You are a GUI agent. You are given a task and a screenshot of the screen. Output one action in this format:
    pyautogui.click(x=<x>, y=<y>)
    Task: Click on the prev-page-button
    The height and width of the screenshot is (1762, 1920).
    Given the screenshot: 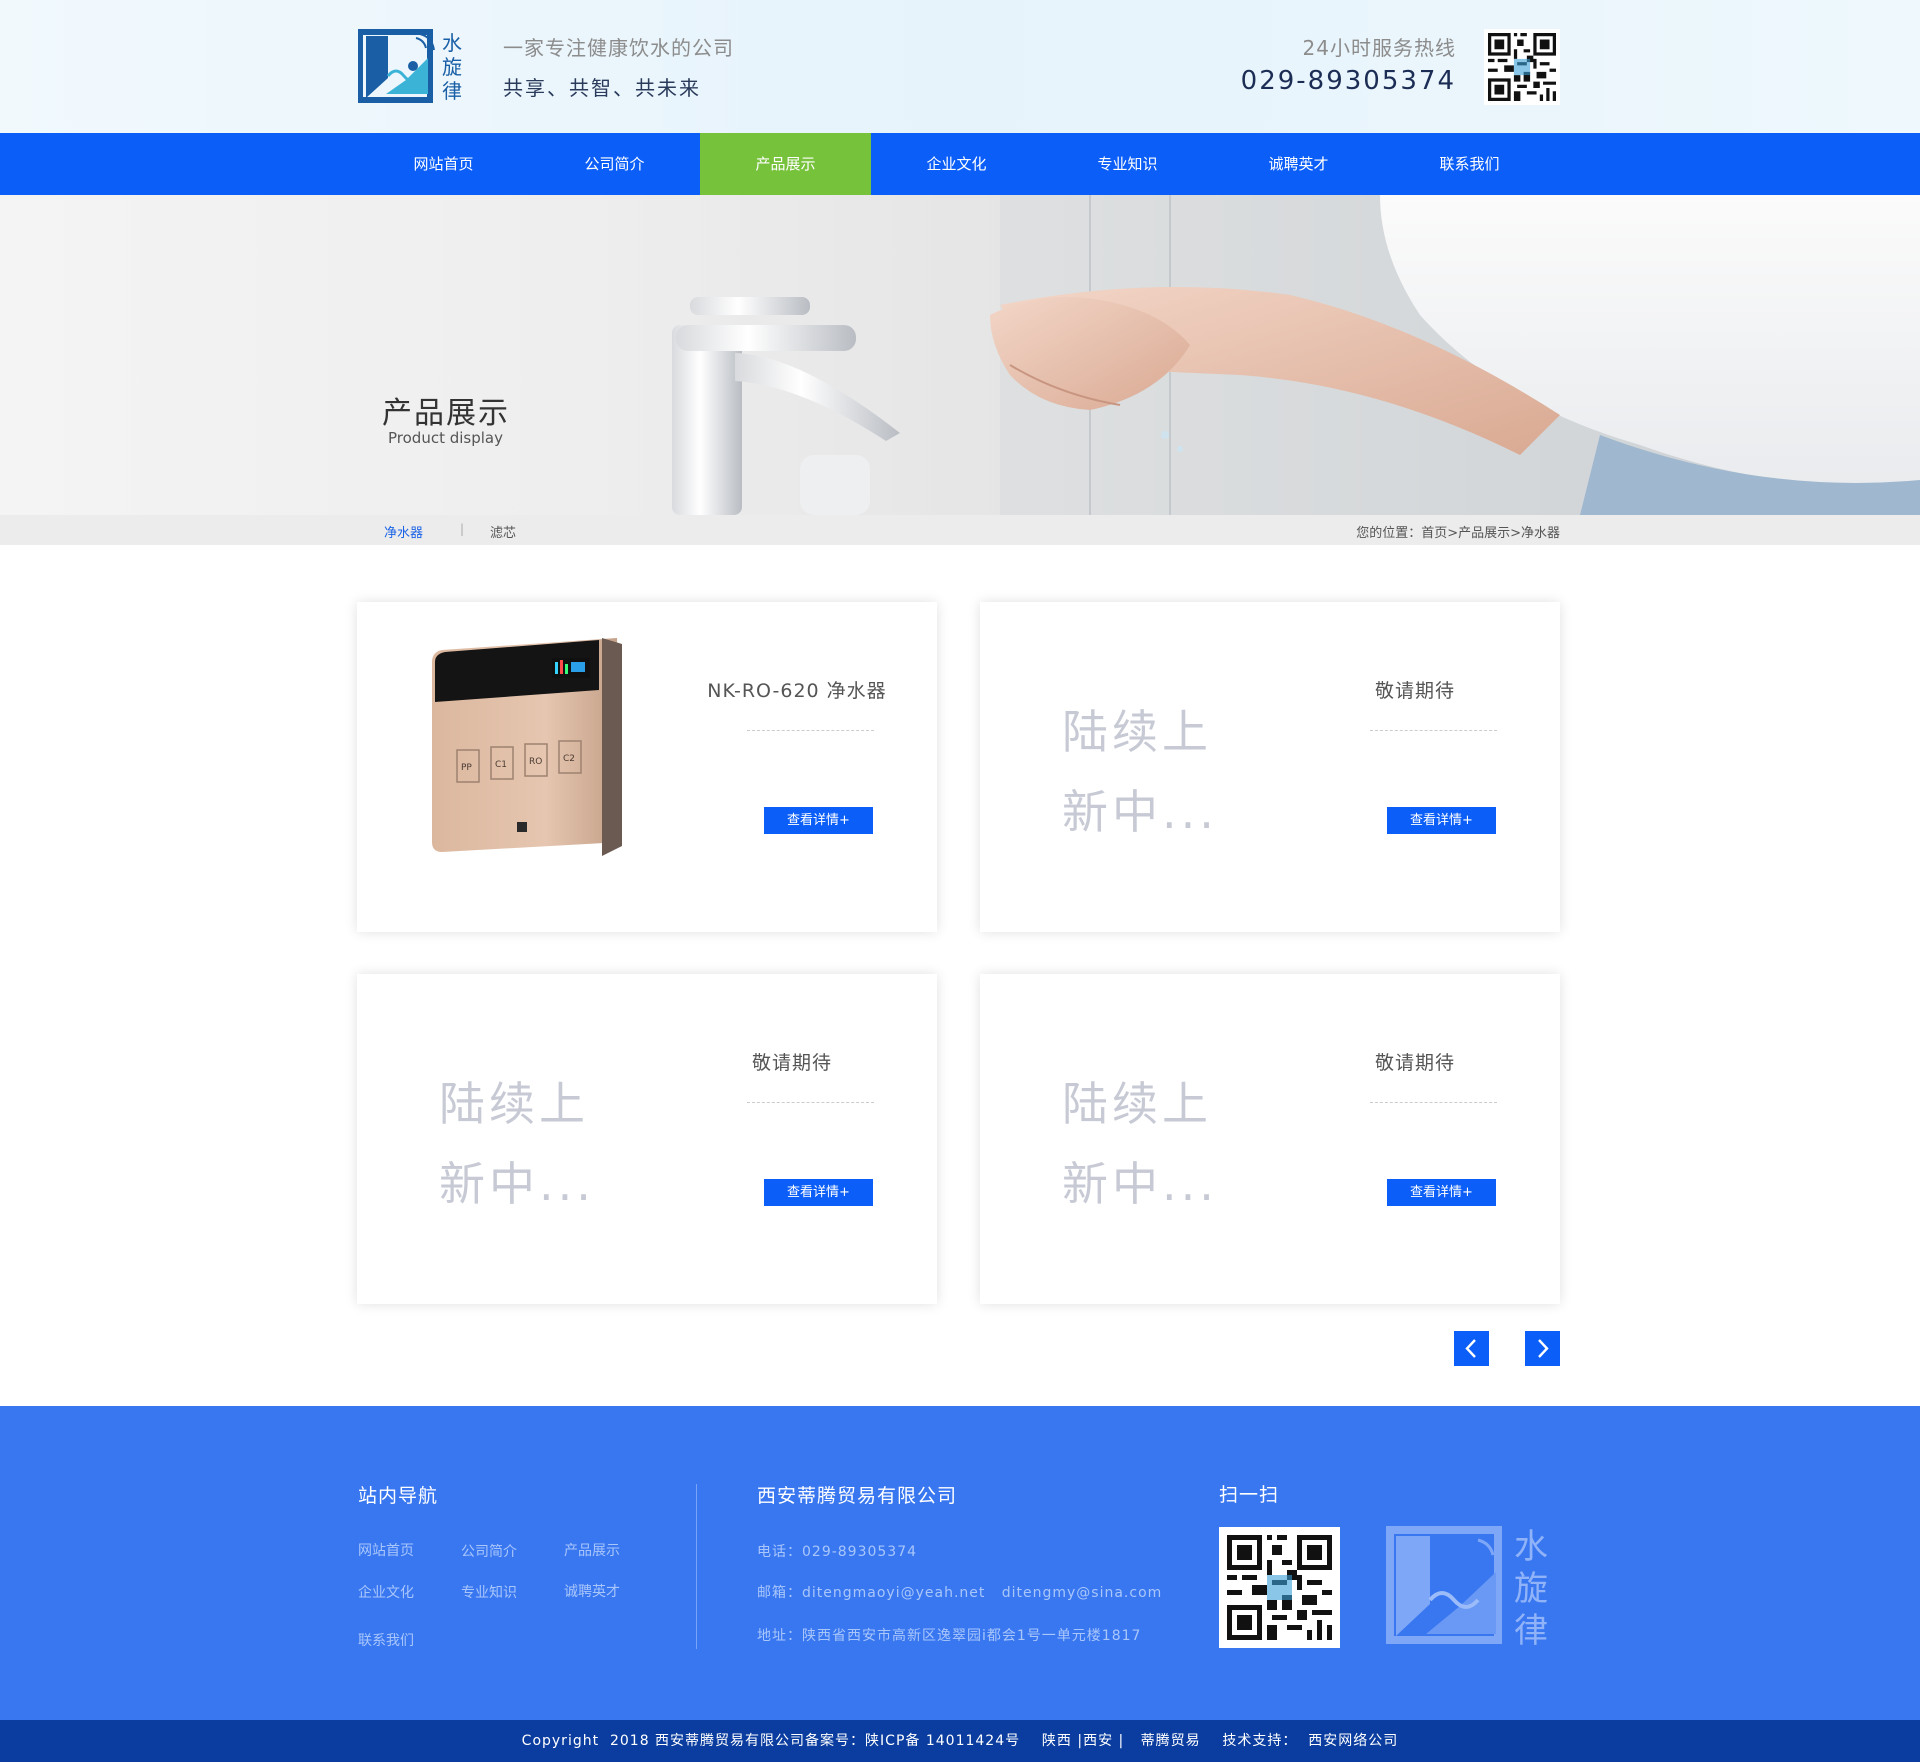 What is the action you would take?
    pyautogui.click(x=1471, y=1348)
    